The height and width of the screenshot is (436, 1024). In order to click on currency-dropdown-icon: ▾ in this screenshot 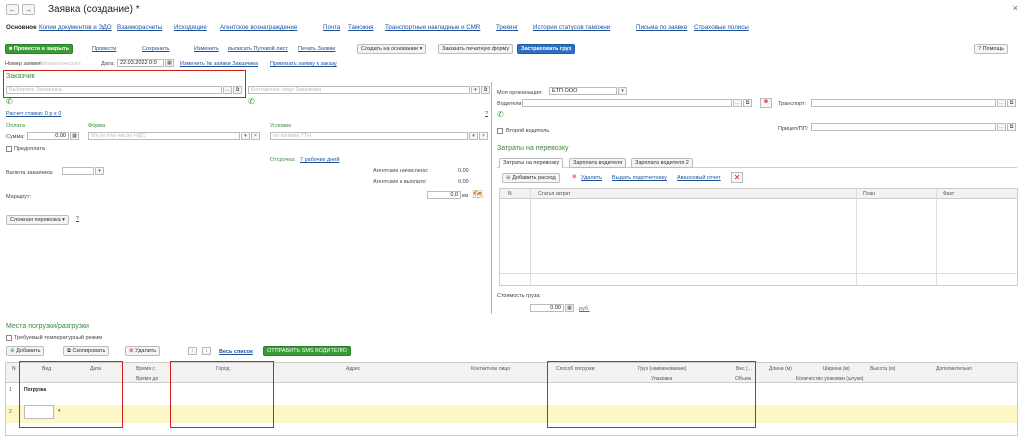, I will do `click(99, 171)`.